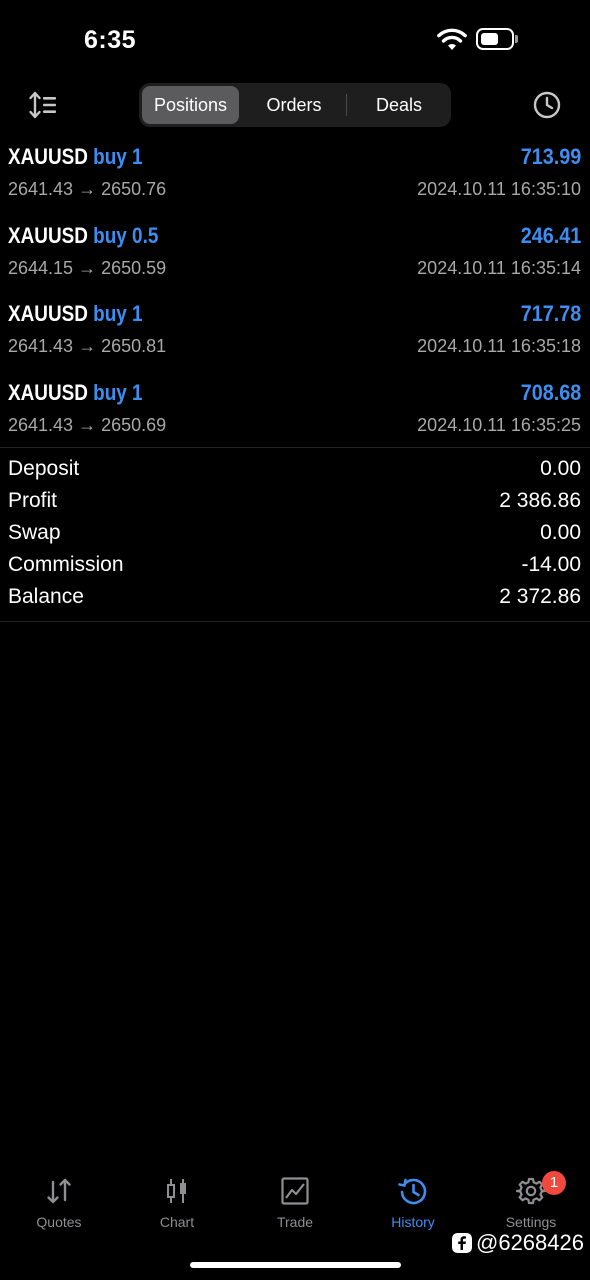  Describe the element at coordinates (530, 1242) in the screenshot. I see `watermark-text: @6268426` at that location.